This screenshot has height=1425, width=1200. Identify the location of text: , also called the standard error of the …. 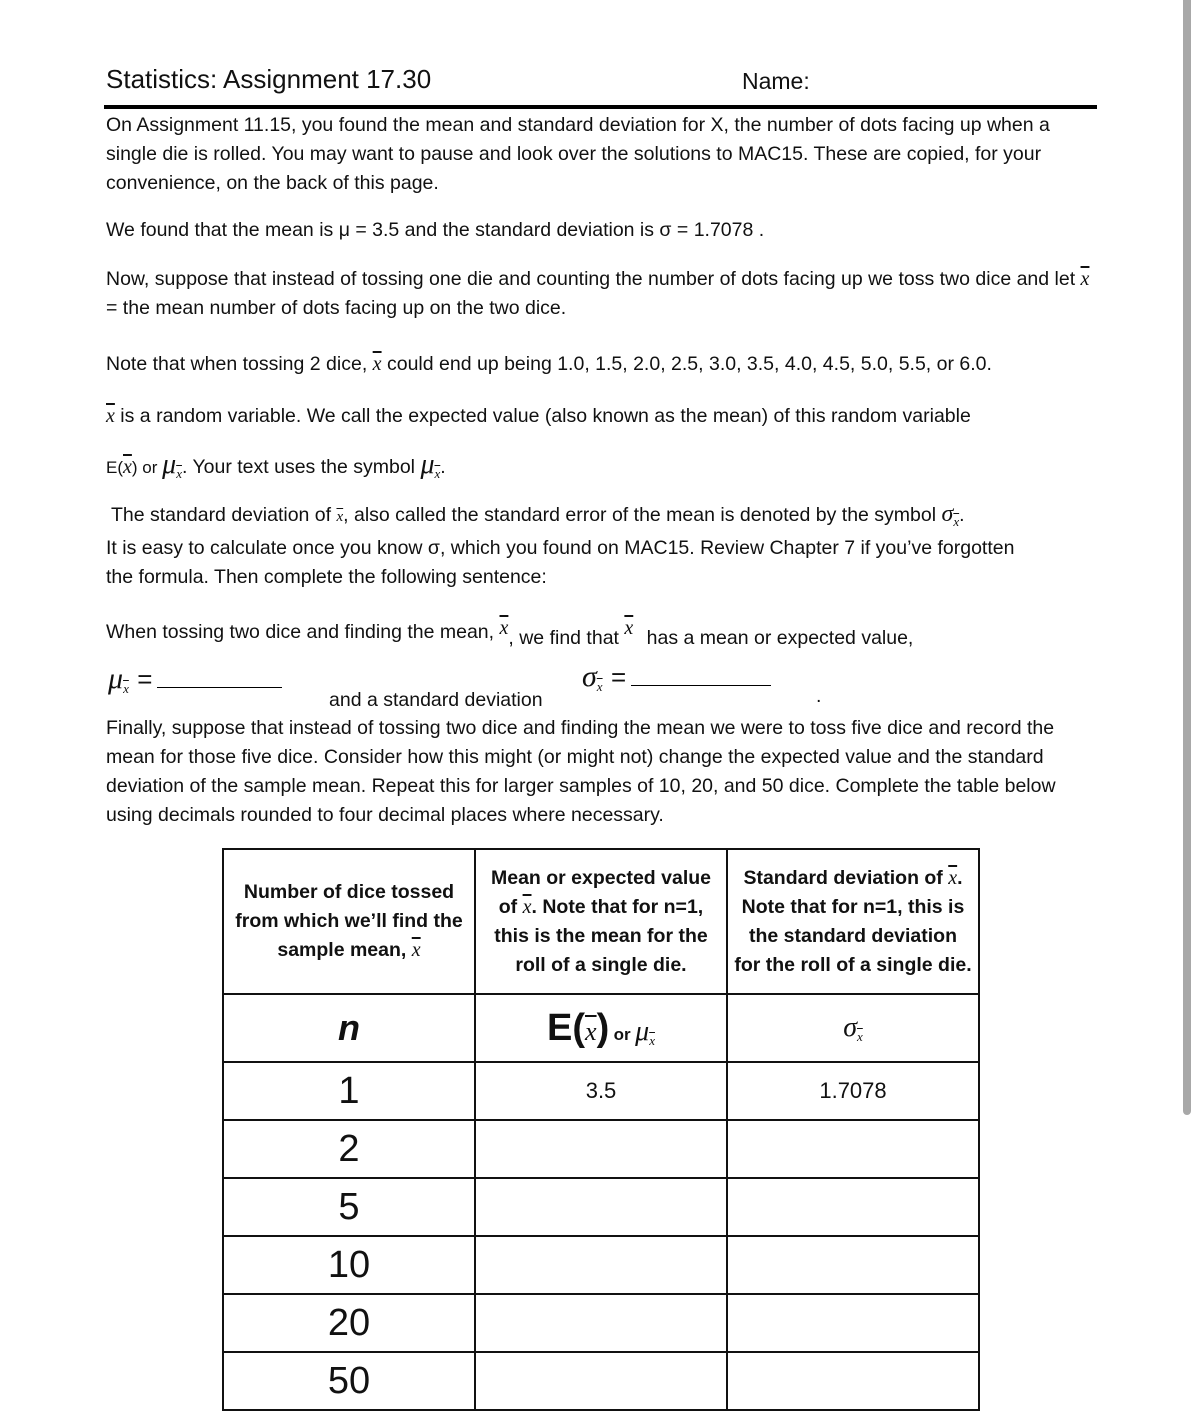
(642, 515).